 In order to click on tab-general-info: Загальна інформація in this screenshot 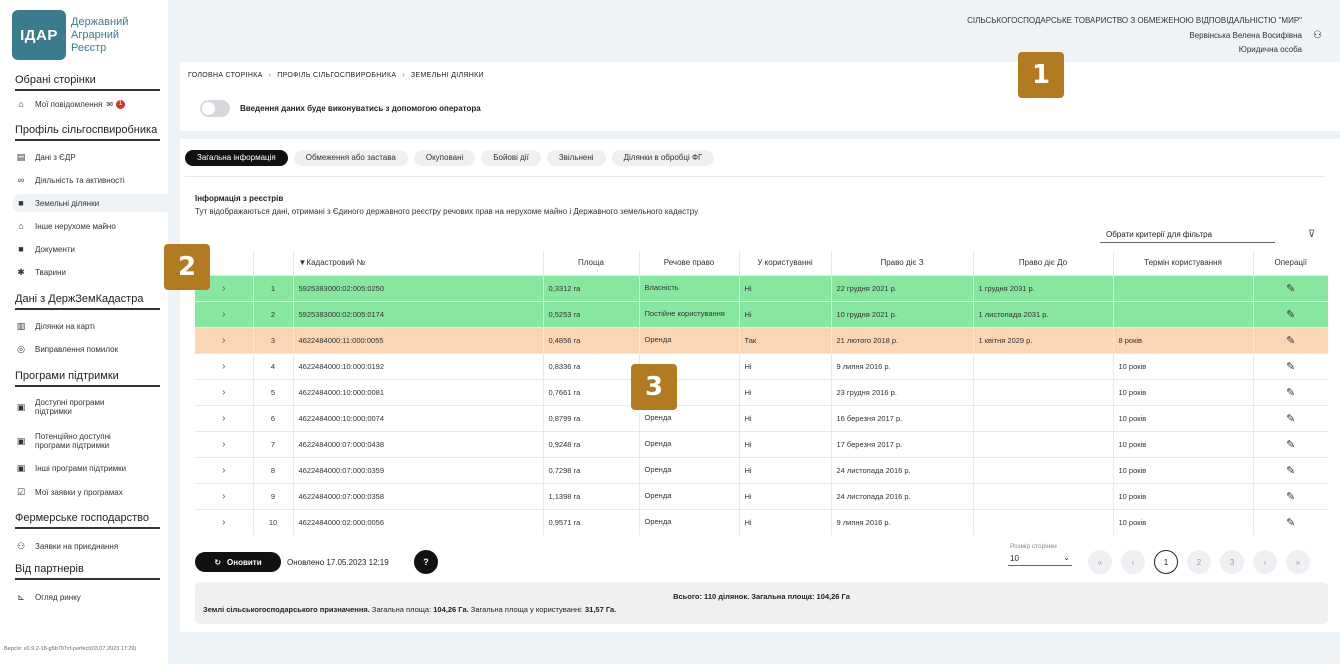, I will do `click(236, 158)`.